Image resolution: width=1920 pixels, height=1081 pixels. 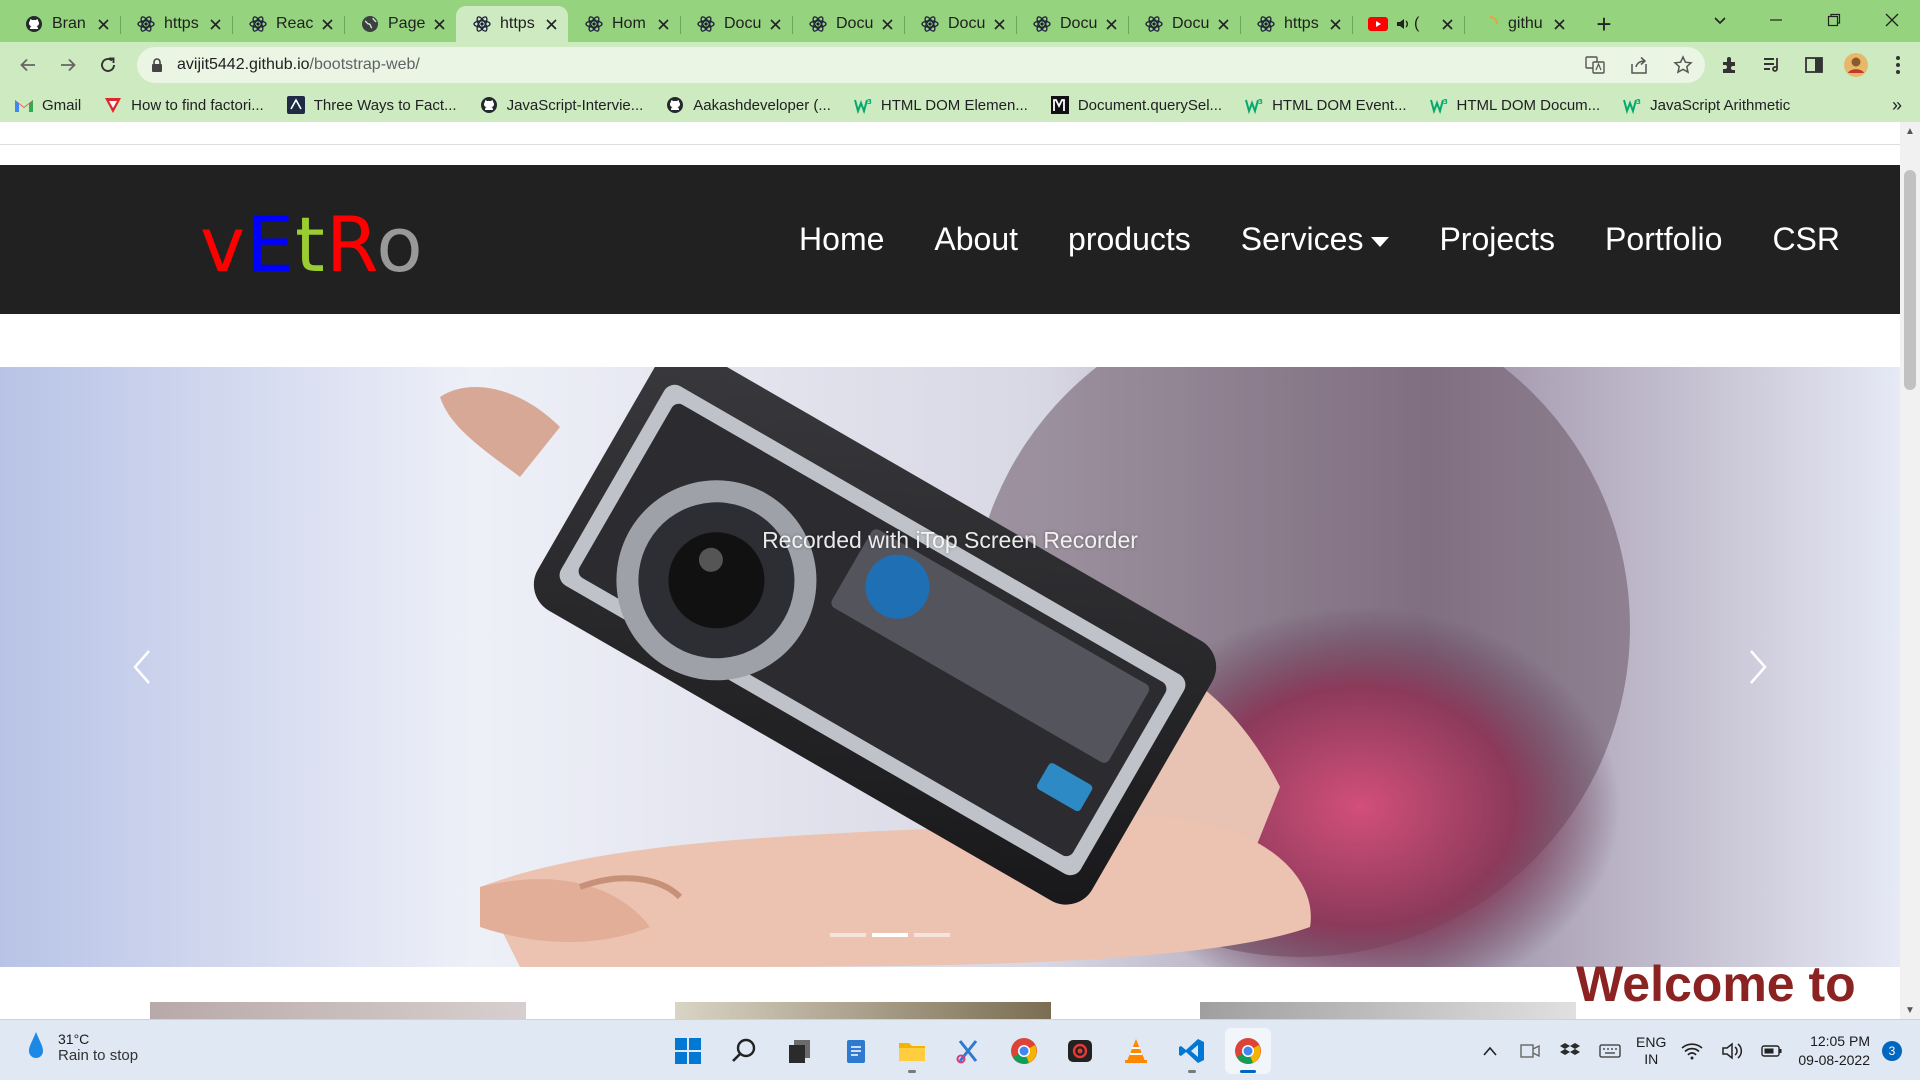 I want to click on page-scrollbar: ▲ ▼, so click(x=1910, y=570).